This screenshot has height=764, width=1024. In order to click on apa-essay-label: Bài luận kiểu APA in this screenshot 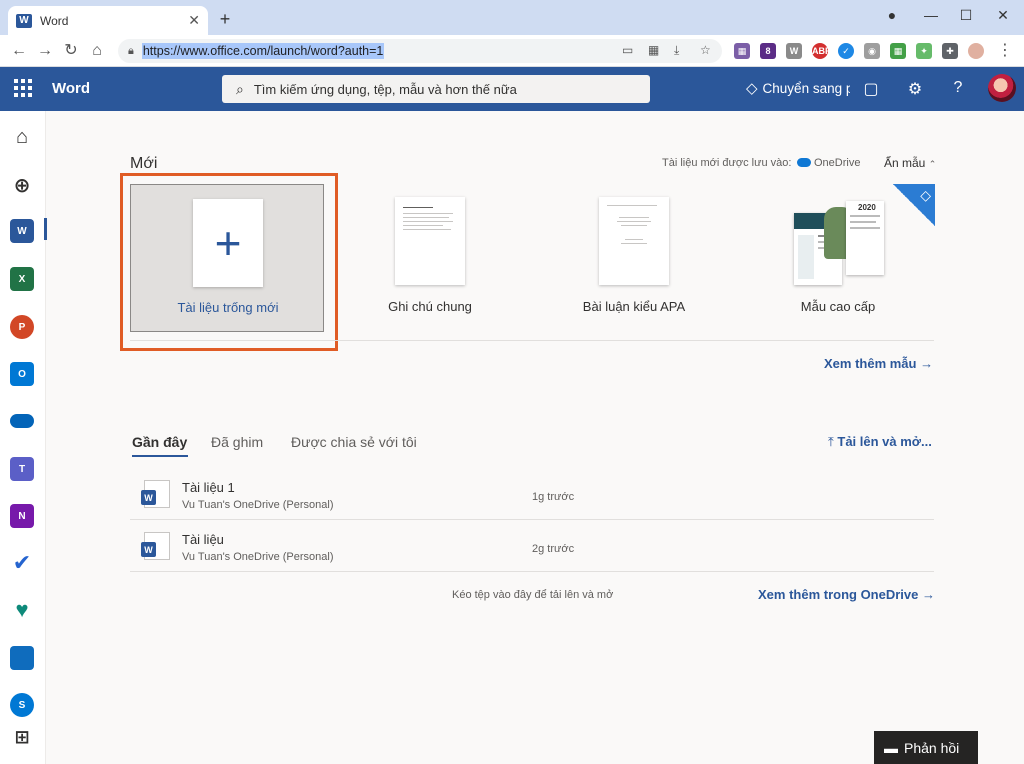, I will do `click(634, 306)`.